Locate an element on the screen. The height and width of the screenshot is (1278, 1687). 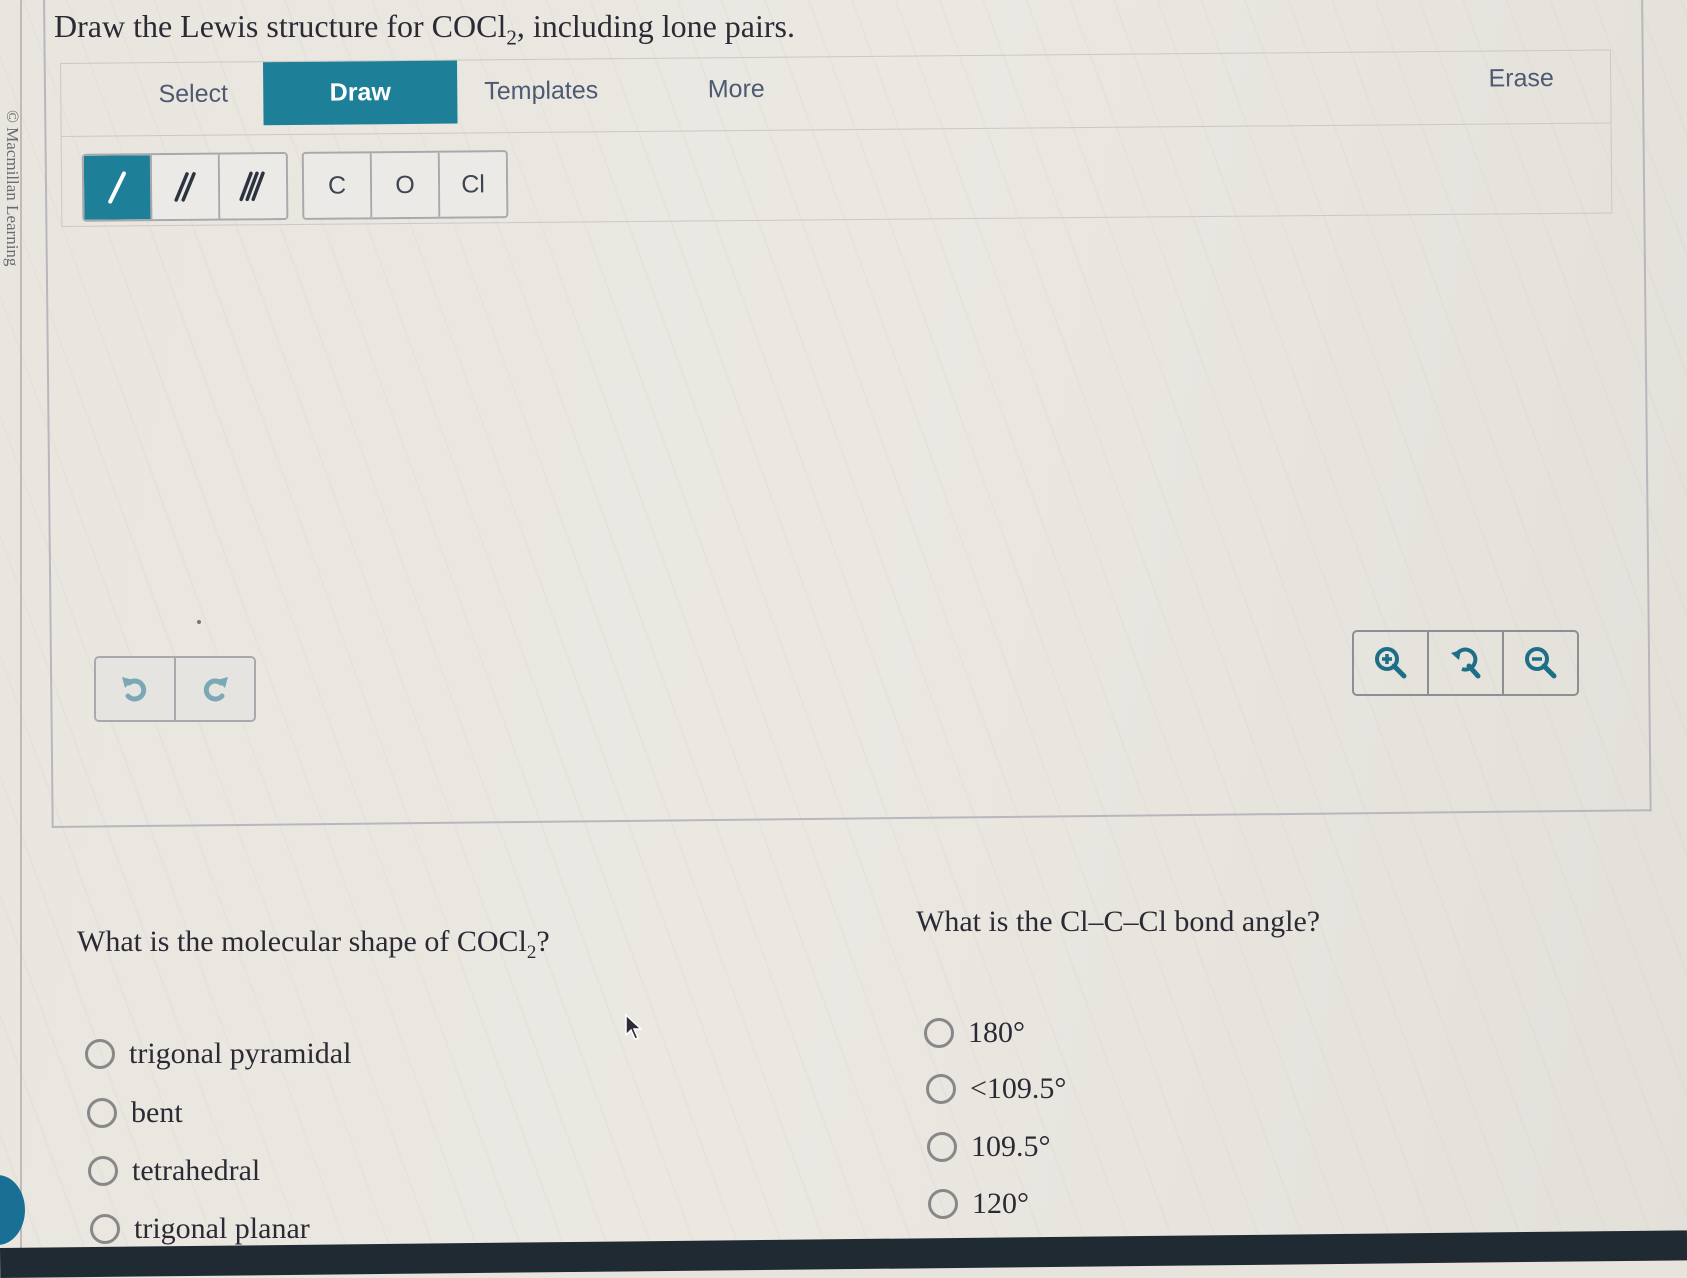
shape-question-prefix: What is the molecular shape of COCl is located at coordinates (302, 941).